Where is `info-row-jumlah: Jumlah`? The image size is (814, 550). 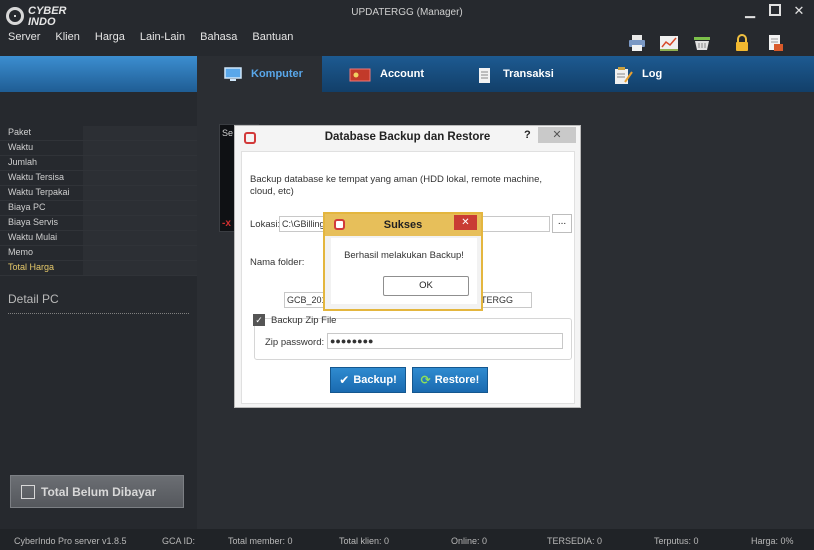 info-row-jumlah: Jumlah is located at coordinates (98, 163).